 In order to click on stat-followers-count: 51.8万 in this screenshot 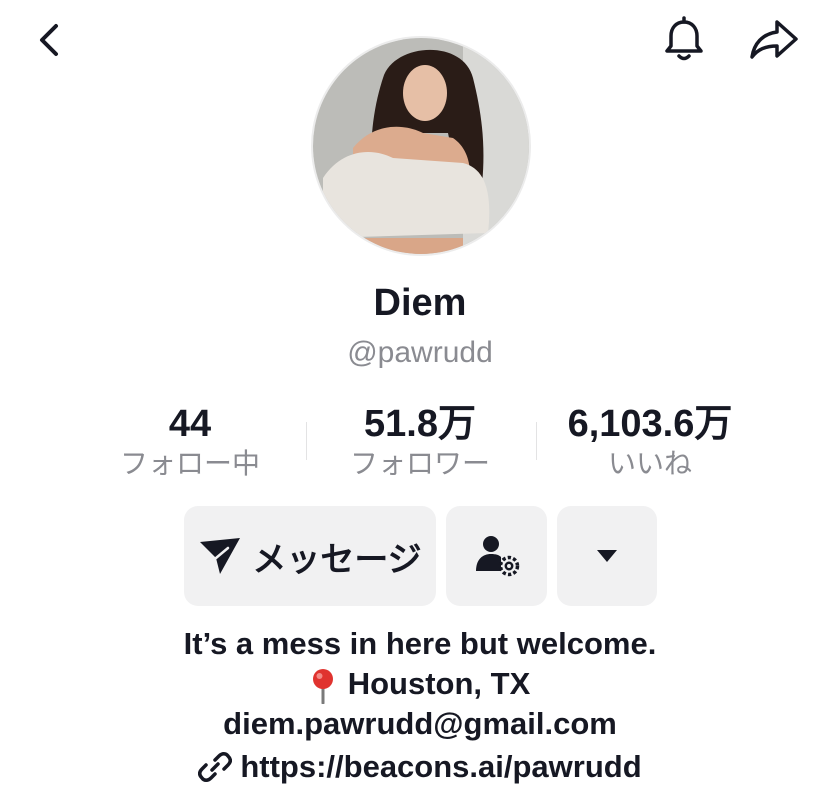, I will do `click(420, 424)`.